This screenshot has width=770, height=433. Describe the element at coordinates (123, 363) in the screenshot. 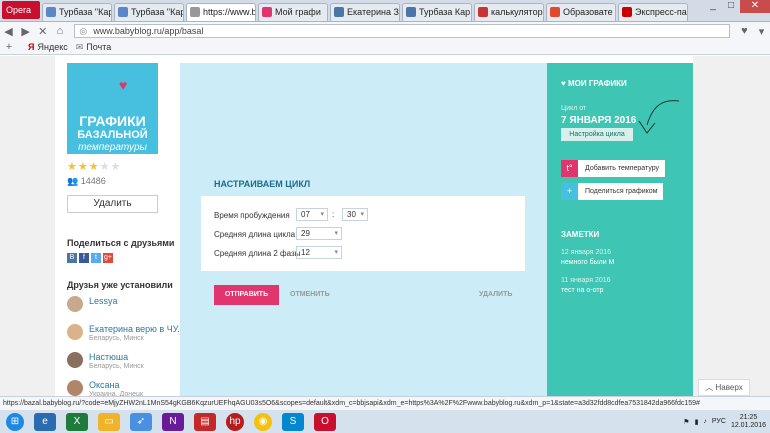

I see `friend-item: Настюша Беларусь, Минск` at that location.